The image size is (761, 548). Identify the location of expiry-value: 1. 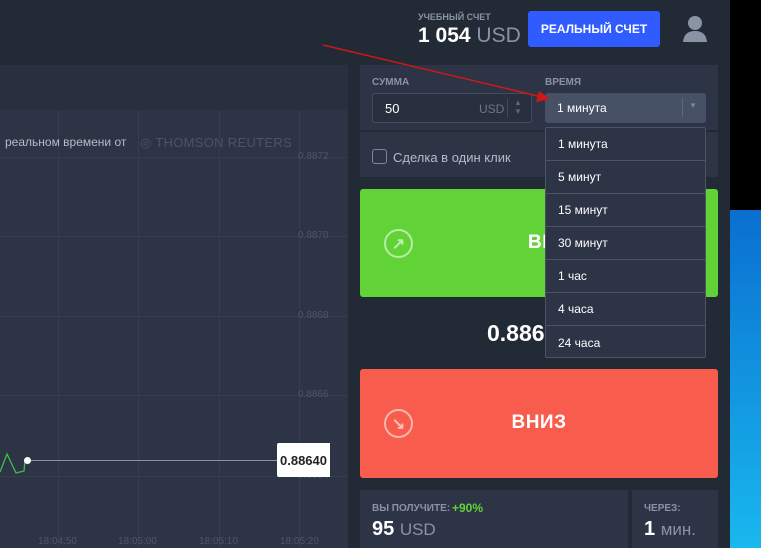
(650, 529).